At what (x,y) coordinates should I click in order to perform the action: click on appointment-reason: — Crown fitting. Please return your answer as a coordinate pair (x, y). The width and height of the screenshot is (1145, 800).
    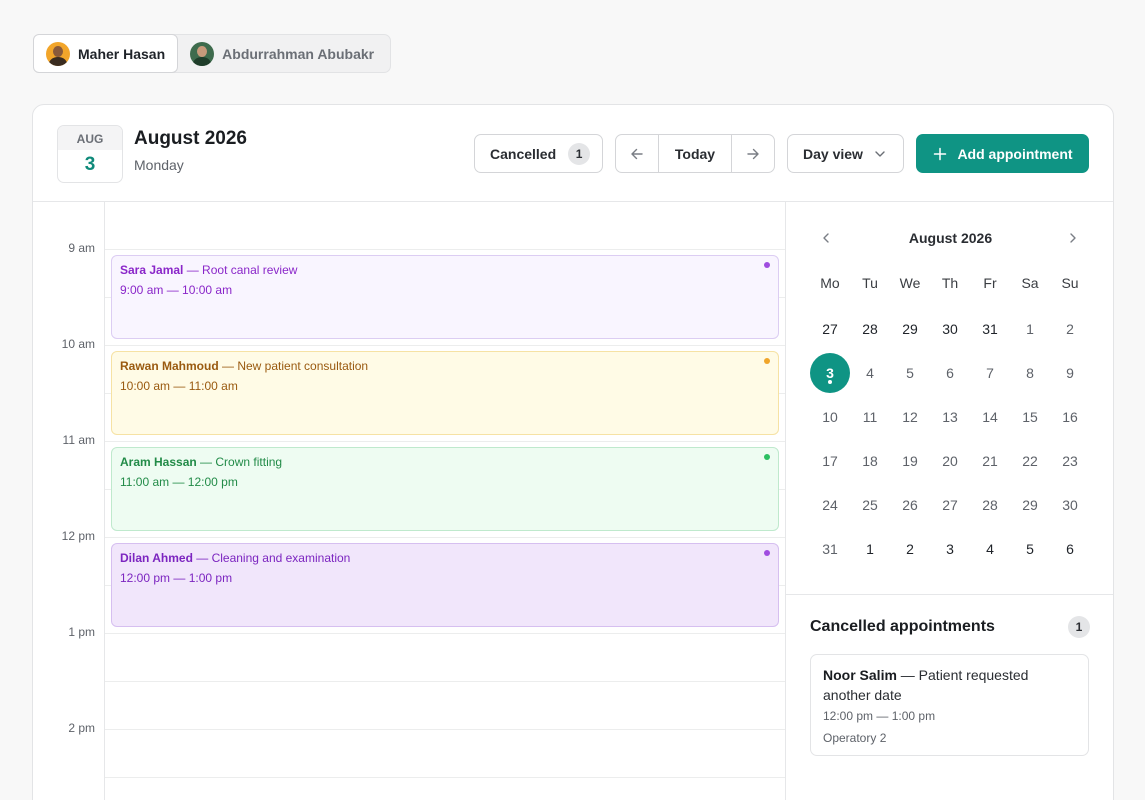
    Looking at the image, I should click on (239, 462).